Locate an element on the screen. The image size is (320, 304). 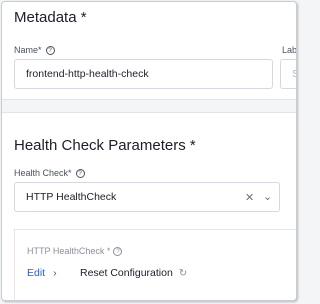
refresh-icon: ↻ is located at coordinates (183, 273).